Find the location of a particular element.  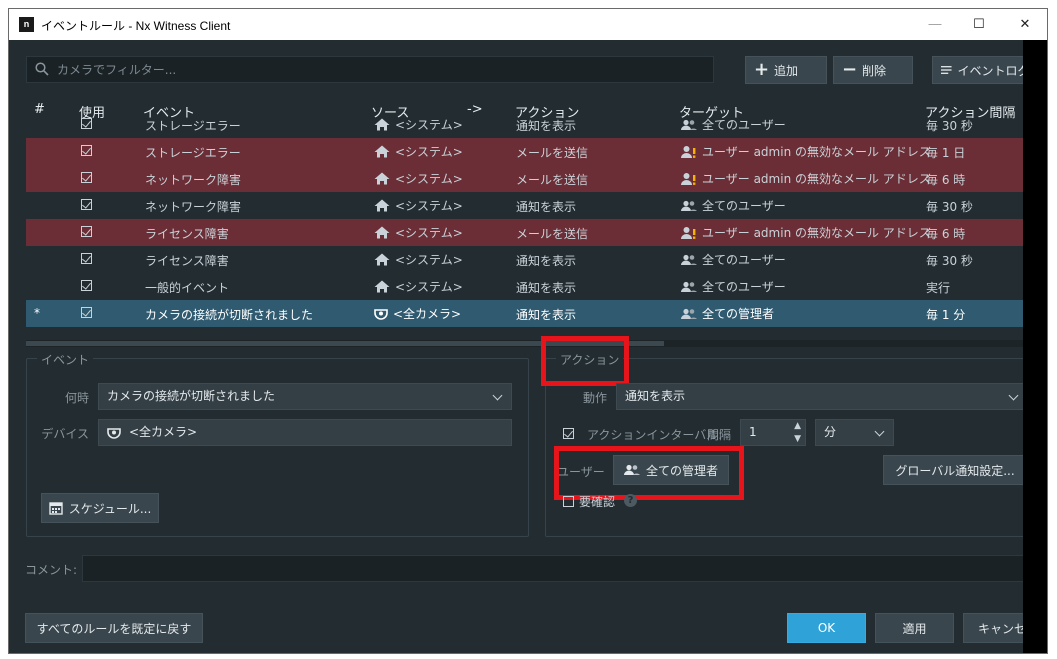

apply-button-label: 適用 is located at coordinates (914, 628).